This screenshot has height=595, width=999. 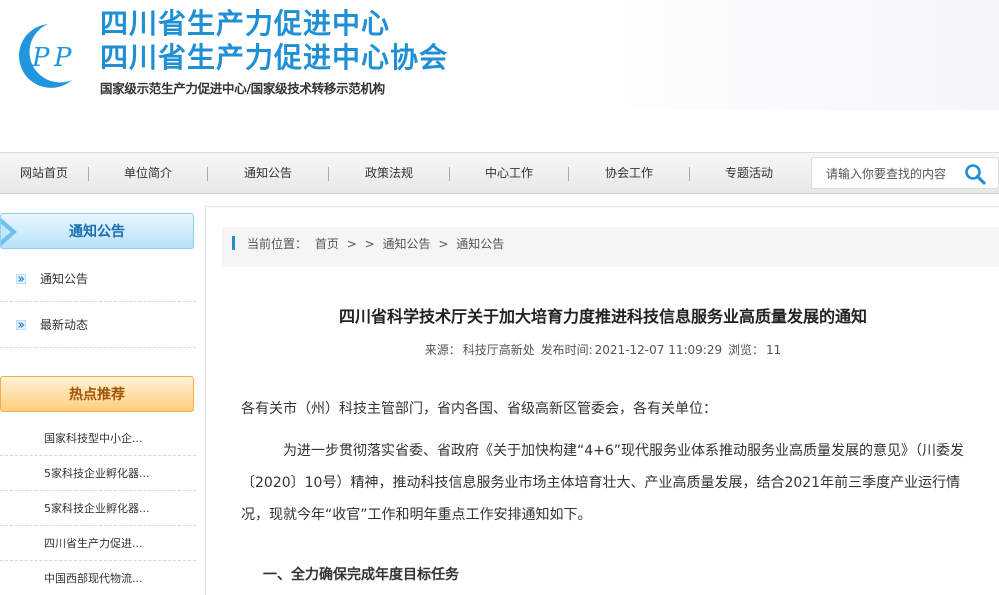 What do you see at coordinates (361, 575) in the screenshot?
I see `article-heading: 一、全力确保完成年度目标任务` at bounding box center [361, 575].